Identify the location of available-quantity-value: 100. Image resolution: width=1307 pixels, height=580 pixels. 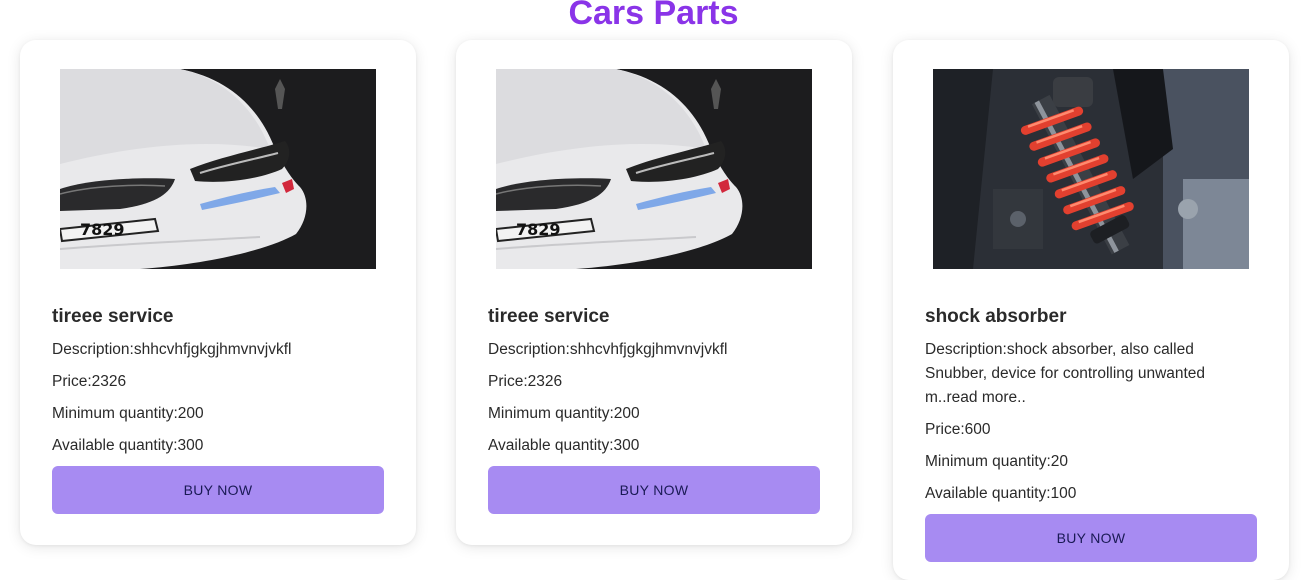
(1063, 493).